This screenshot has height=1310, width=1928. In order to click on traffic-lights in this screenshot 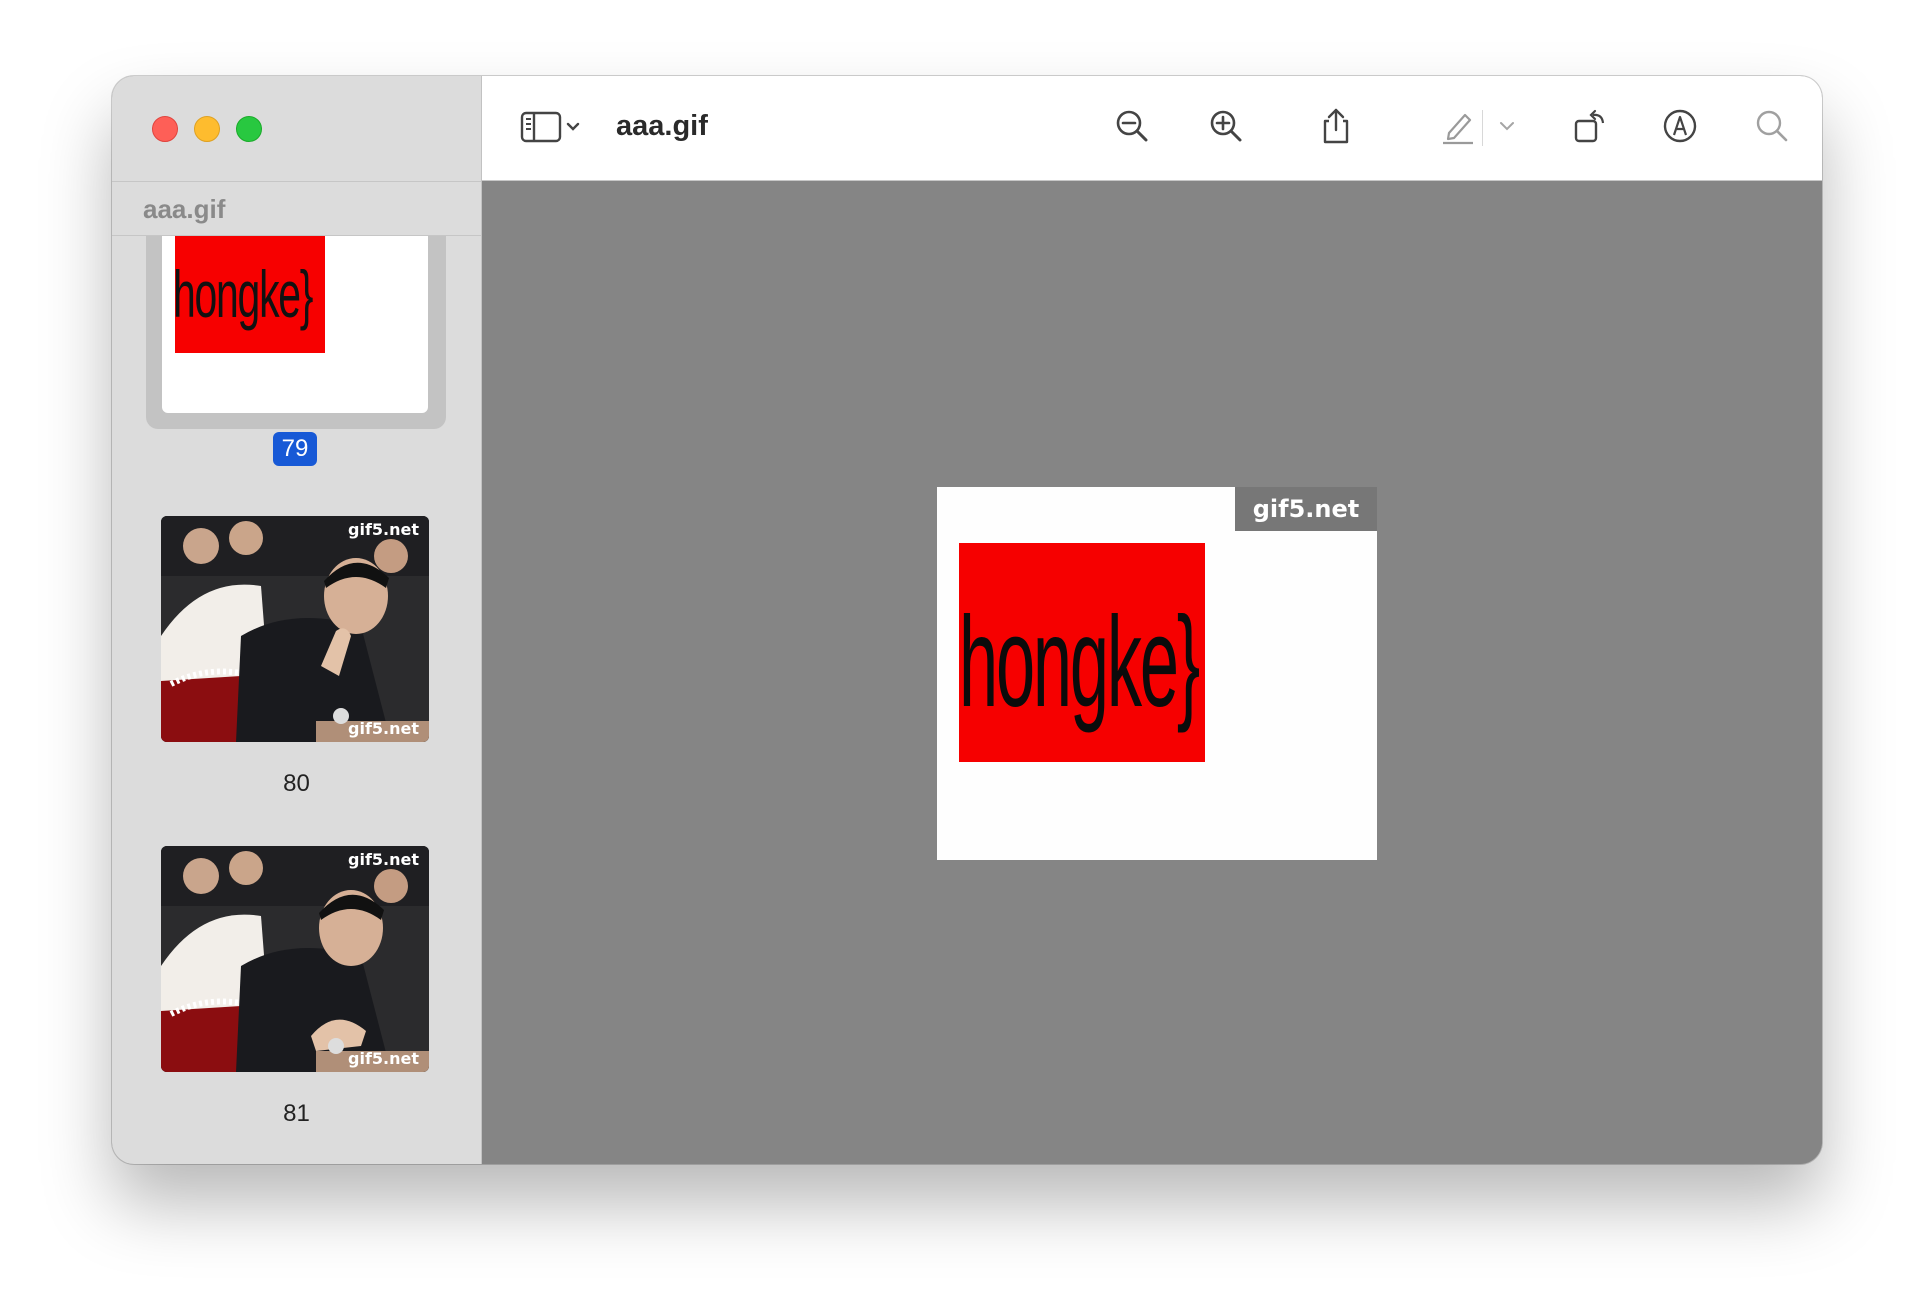, I will do `click(207, 129)`.